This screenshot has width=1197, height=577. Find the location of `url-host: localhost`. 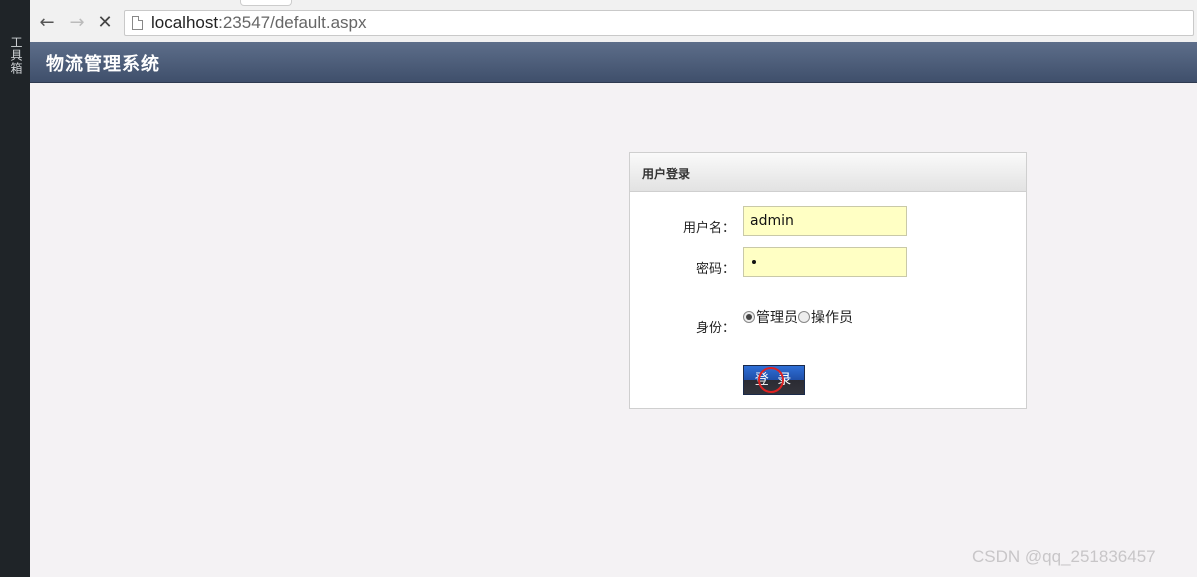

url-host: localhost is located at coordinates (185, 22).